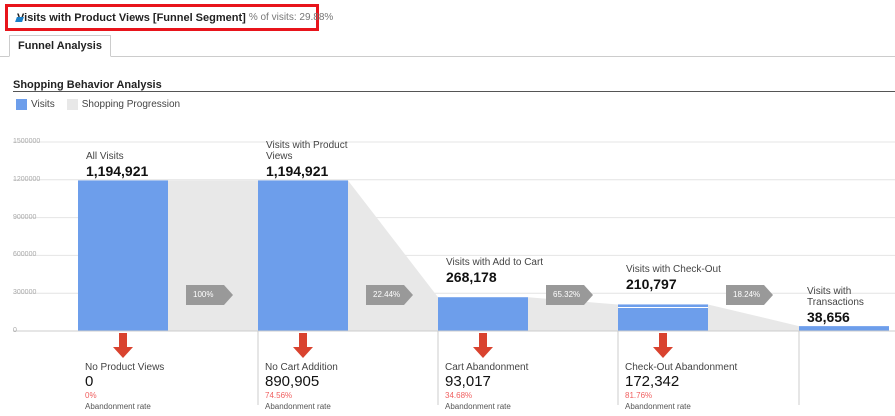 The height and width of the screenshot is (416, 895). What do you see at coordinates (639, 395) in the screenshot?
I see `abandonment-rate: 81.76%` at bounding box center [639, 395].